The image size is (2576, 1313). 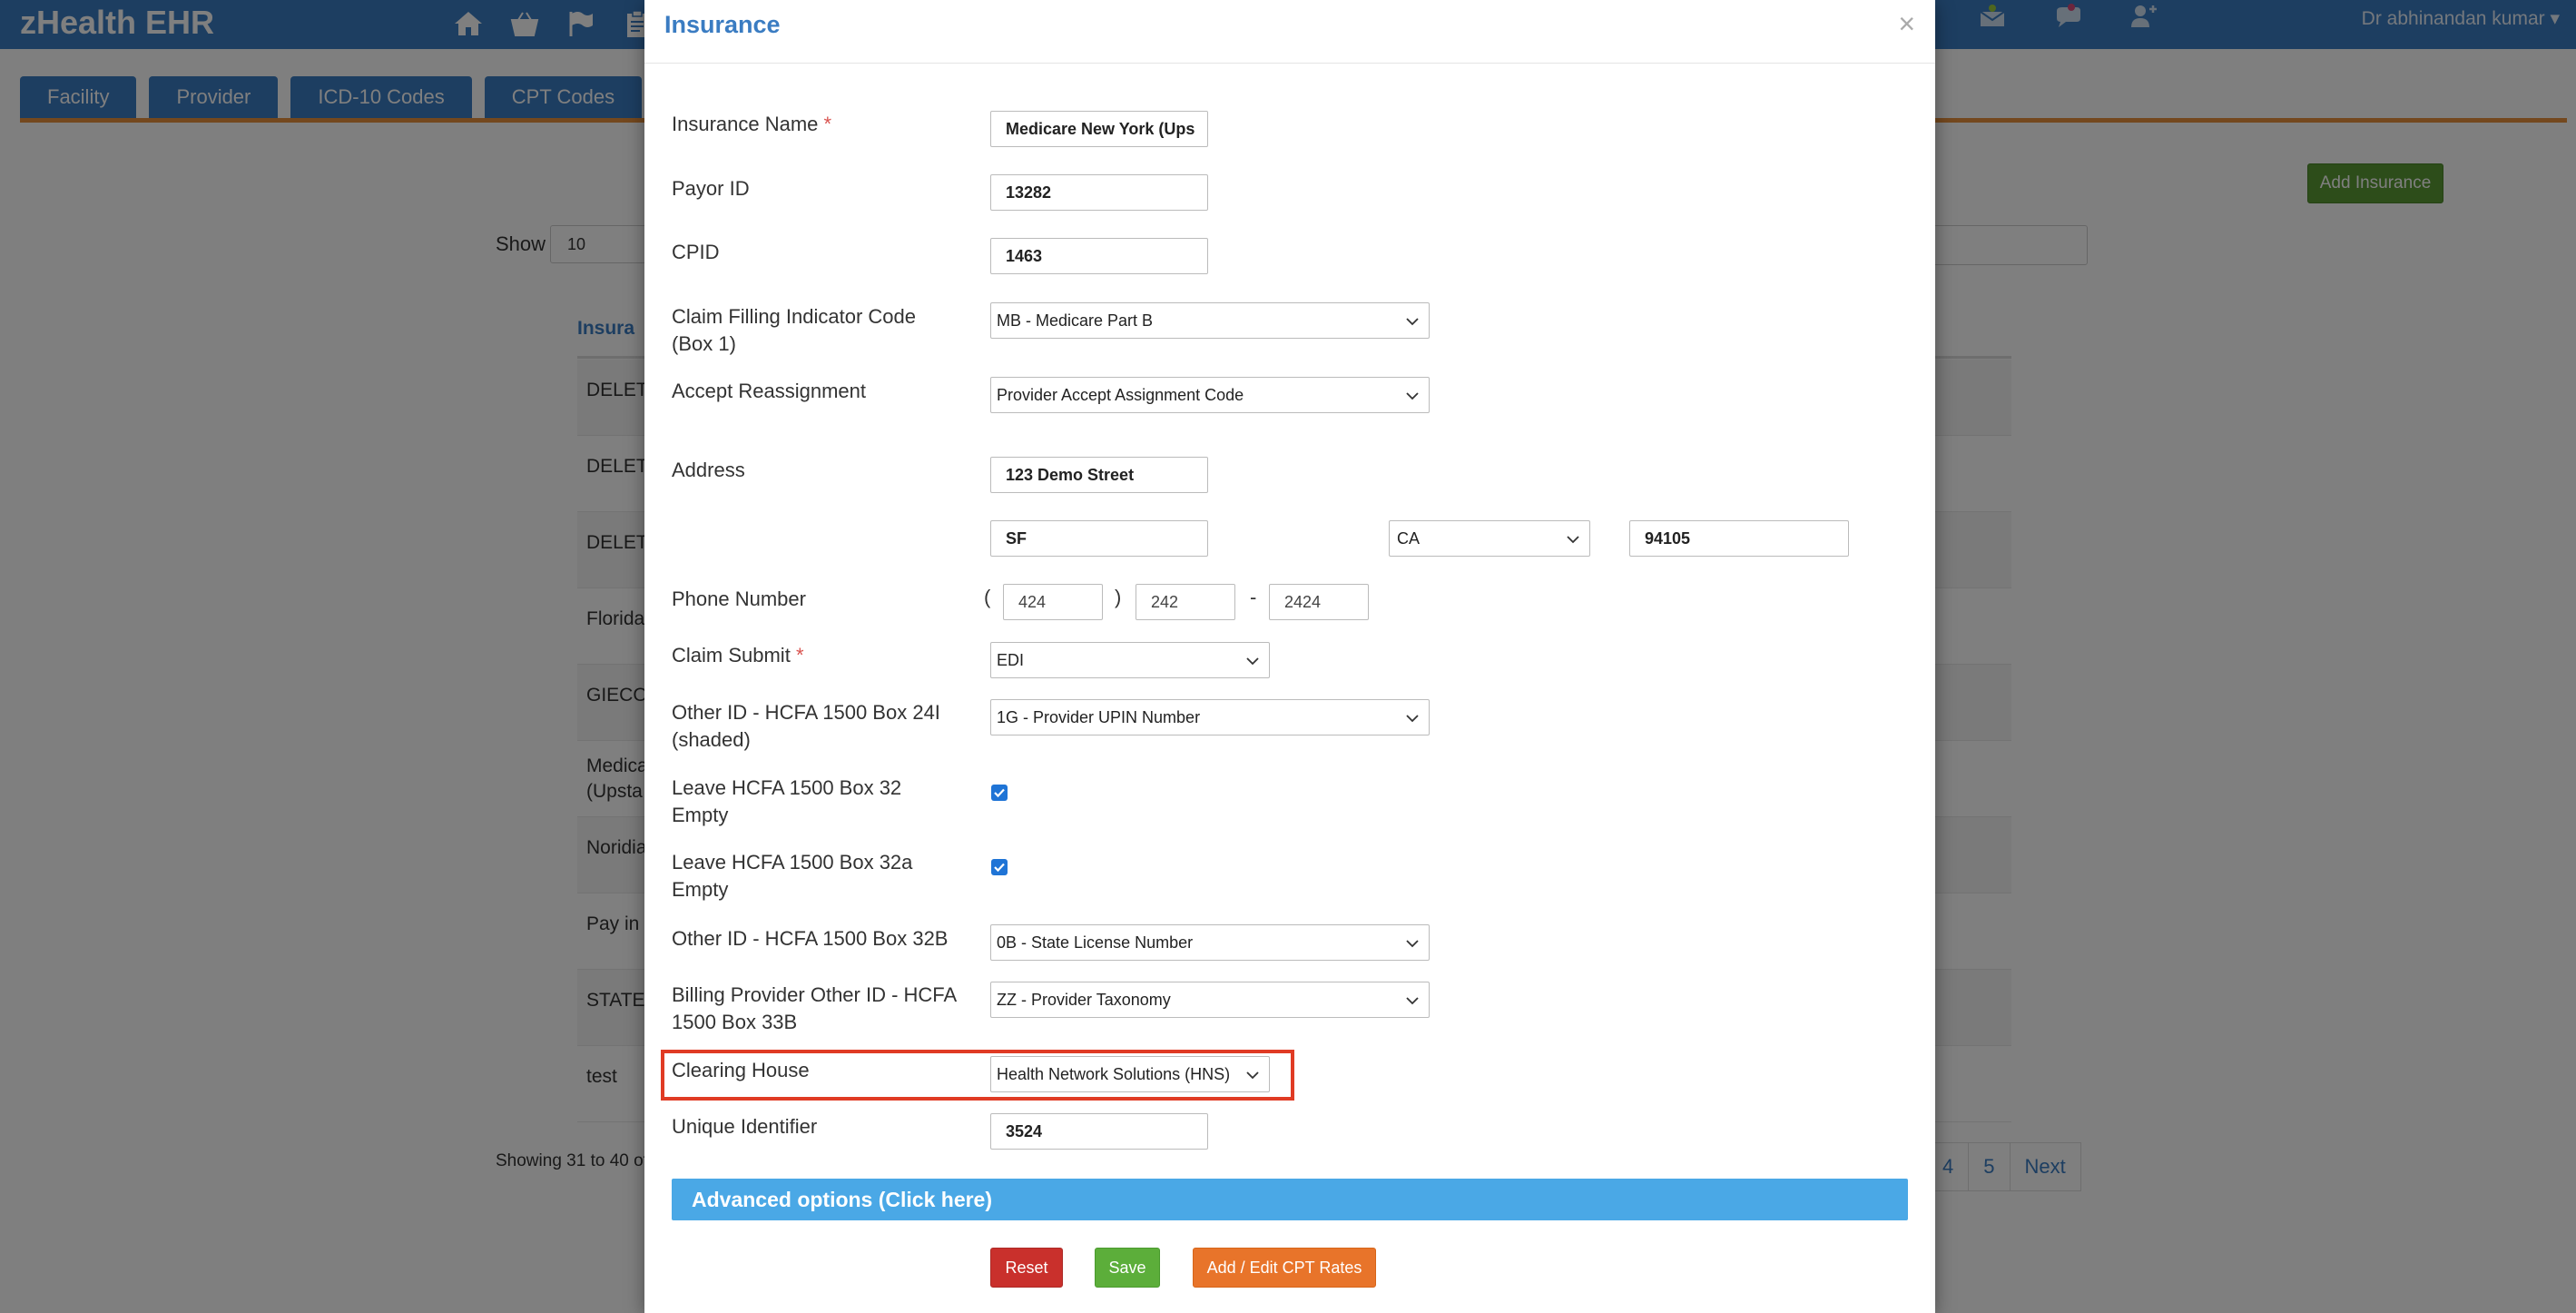 I want to click on claim-submit-label-text: Claim Submit, so click(x=731, y=655).